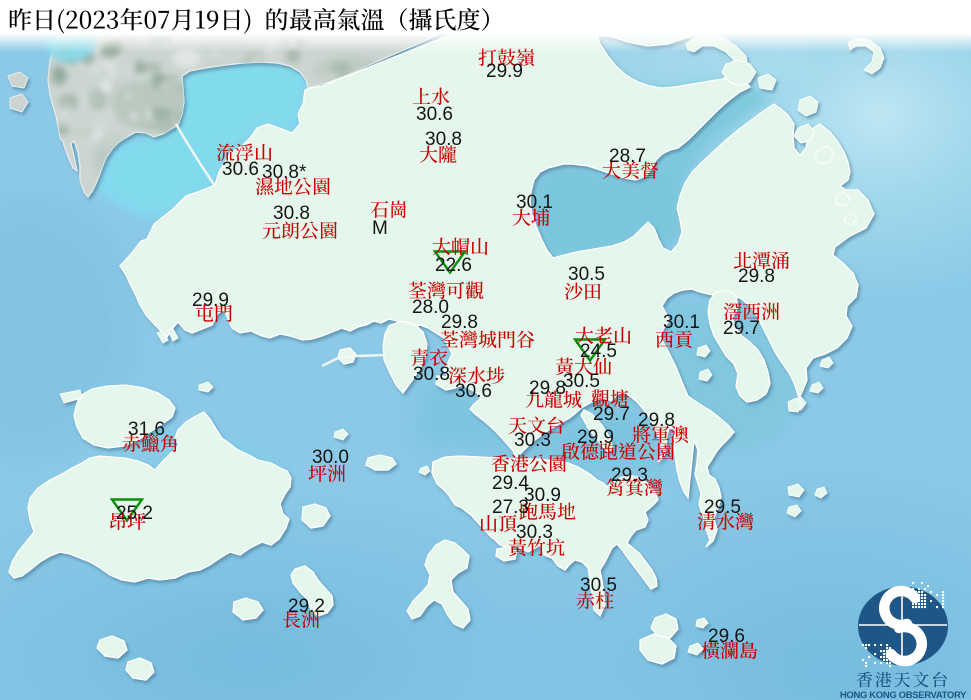 The height and width of the screenshot is (700, 971). What do you see at coordinates (453, 265) in the screenshot?
I see `svg-text: 22.6` at bounding box center [453, 265].